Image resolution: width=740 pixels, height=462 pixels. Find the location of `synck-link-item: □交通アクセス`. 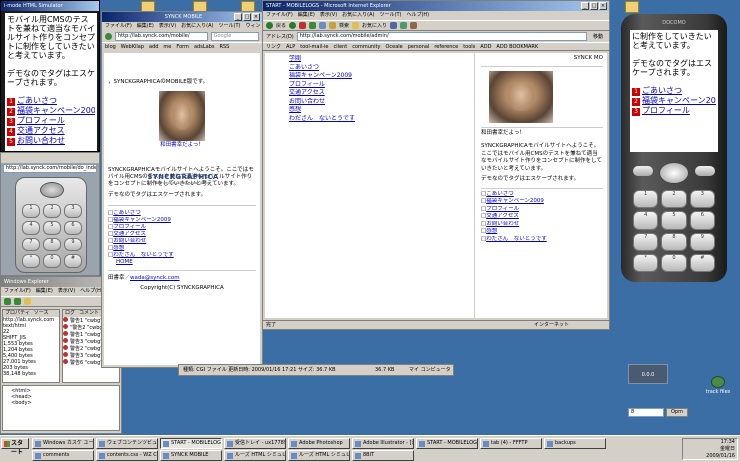

synck-link-item: □交通アクセス is located at coordinates (182, 234).